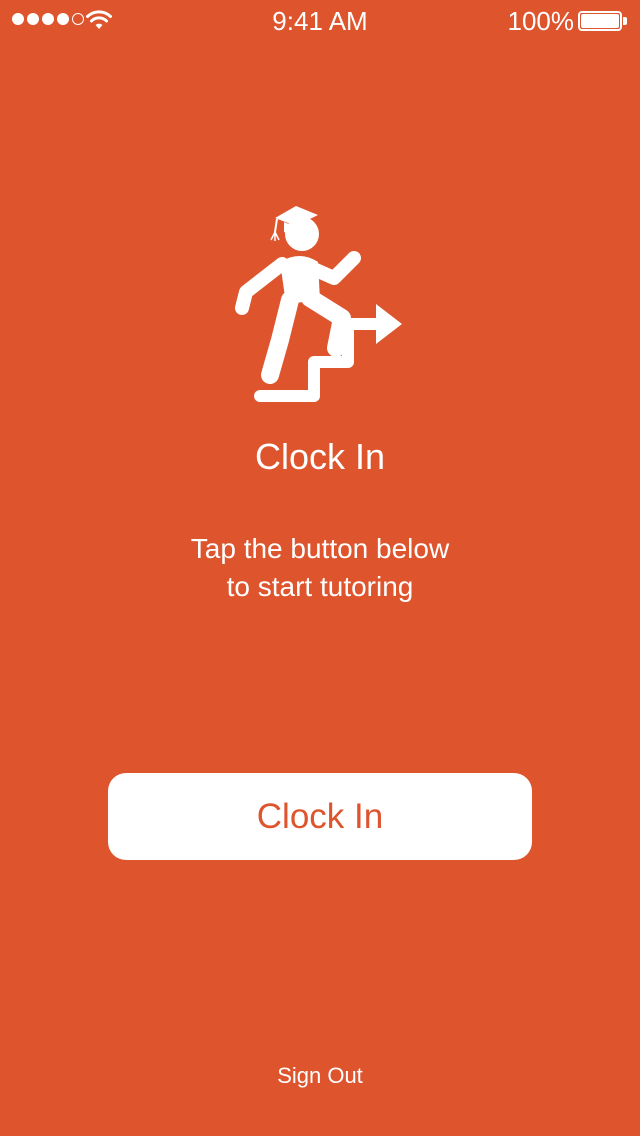 The width and height of the screenshot is (640, 1136). Describe the element at coordinates (320, 816) in the screenshot. I see `clock-in-button: Clock In` at that location.